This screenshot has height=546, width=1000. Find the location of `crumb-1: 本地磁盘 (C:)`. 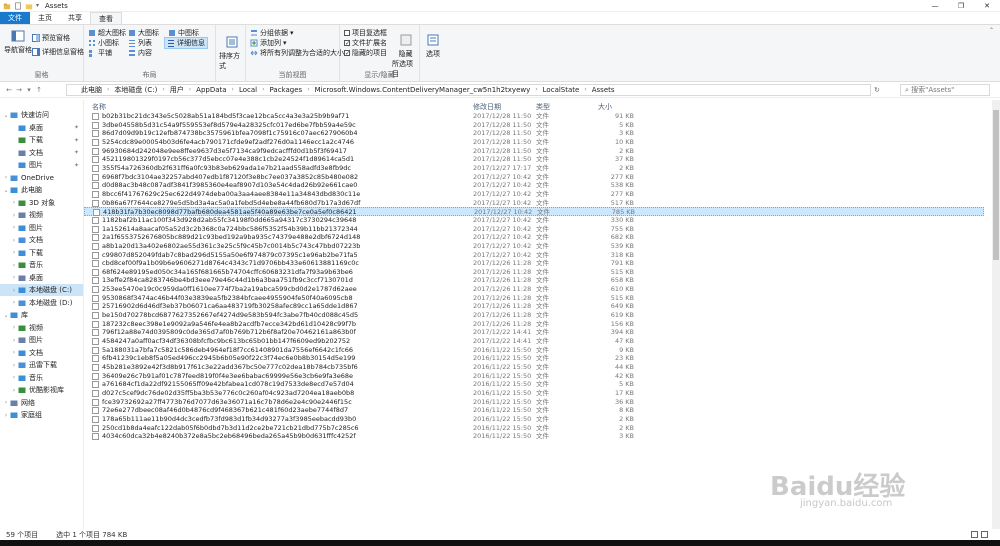

crumb-1: 本地磁盘 (C:) is located at coordinates (135, 90).